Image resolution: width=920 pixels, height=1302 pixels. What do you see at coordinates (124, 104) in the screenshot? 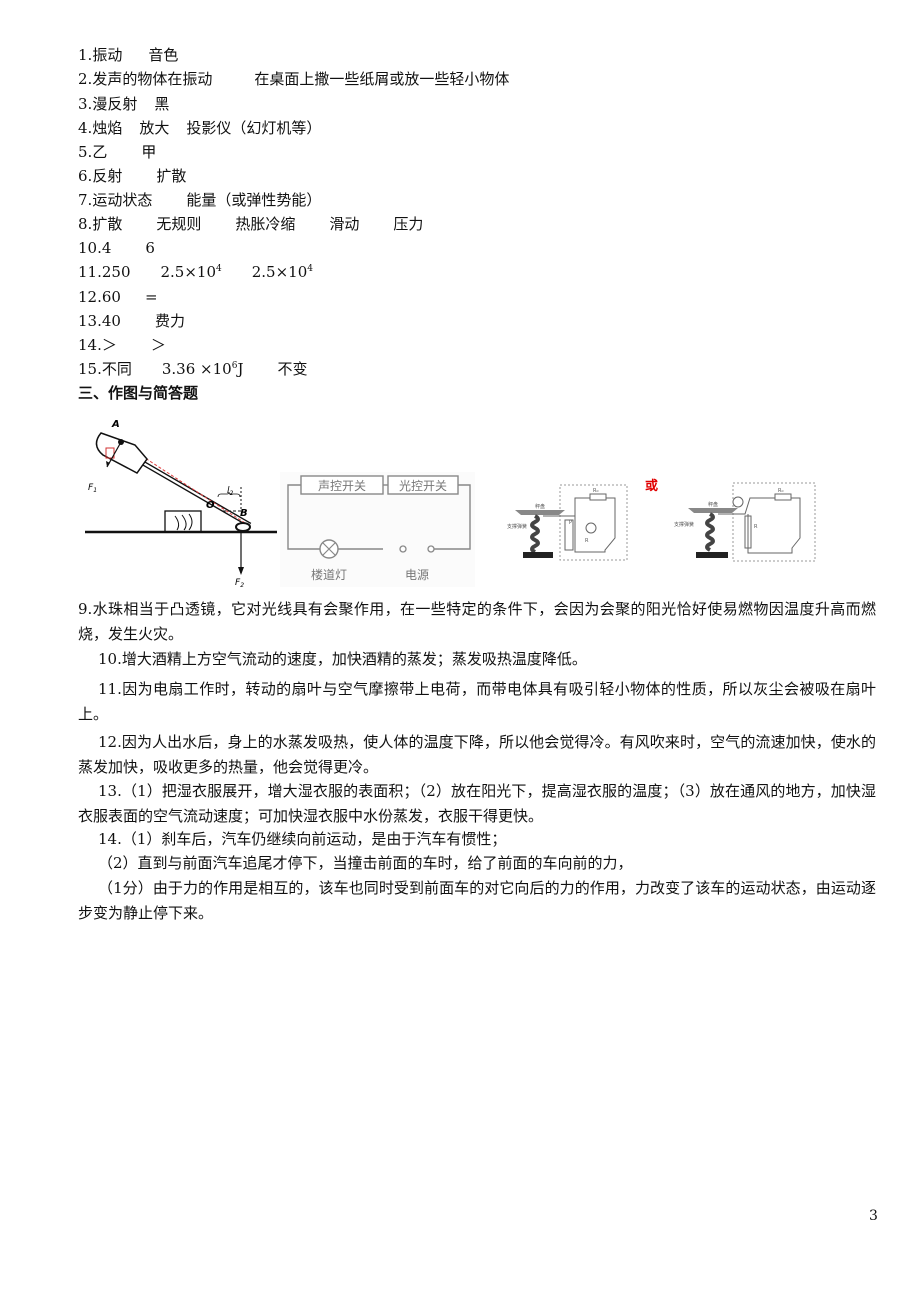
I see `answer-3: 3.漫反射黑` at bounding box center [124, 104].